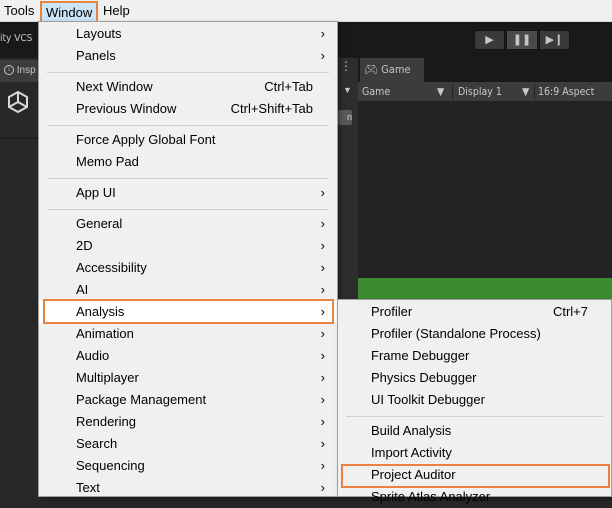 This screenshot has width=612, height=508. I want to click on shortcut-label: Ctrl+7, so click(570, 311).